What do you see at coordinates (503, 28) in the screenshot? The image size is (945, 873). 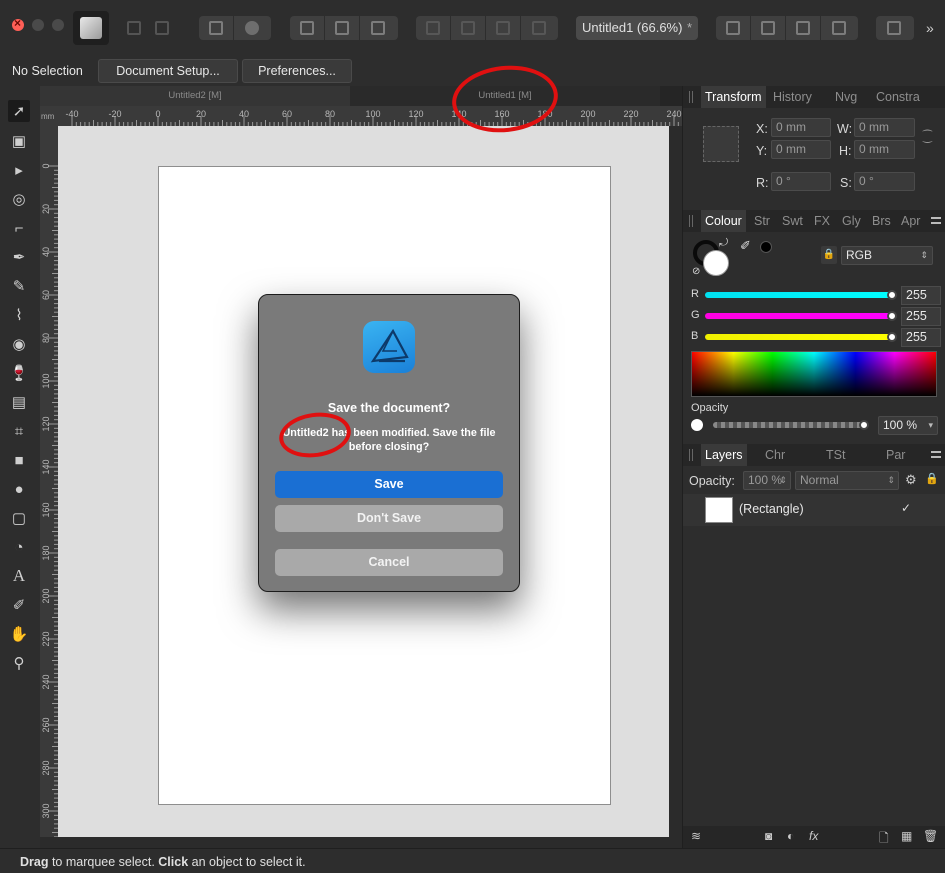 I see `move-forward-one-button` at bounding box center [503, 28].